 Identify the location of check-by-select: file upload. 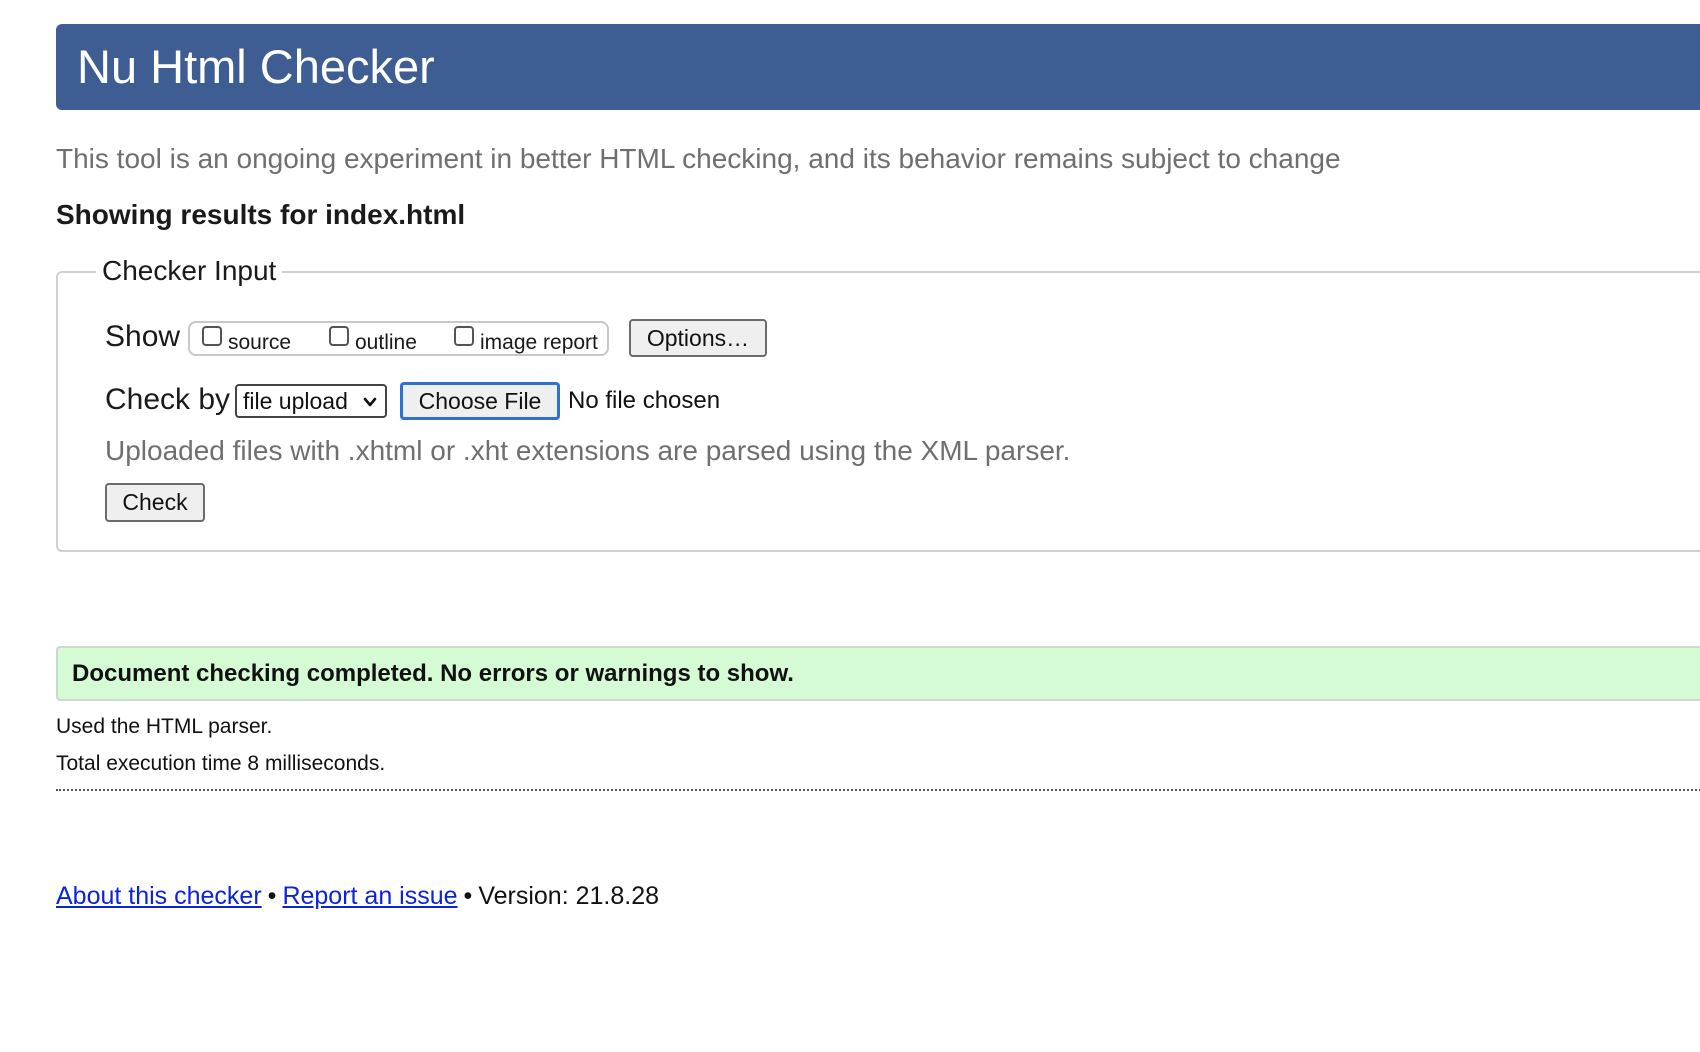
(311, 401).